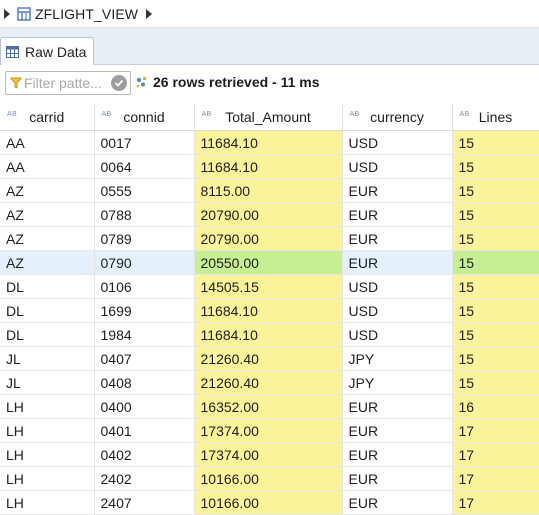  I want to click on cell-connid: 0788, so click(144, 214).